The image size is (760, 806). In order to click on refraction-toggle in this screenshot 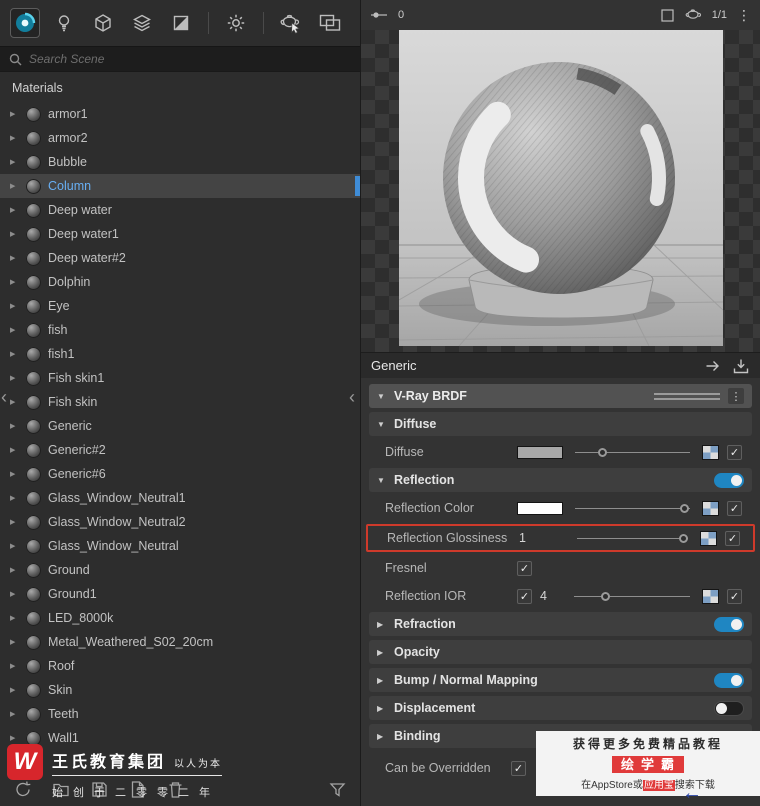, I will do `click(729, 624)`.